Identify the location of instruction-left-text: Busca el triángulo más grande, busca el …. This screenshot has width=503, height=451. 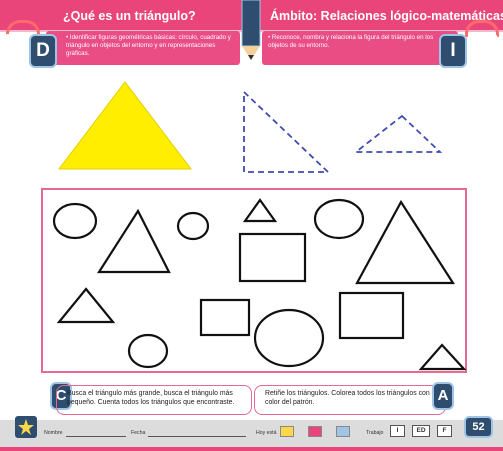
(151, 398).